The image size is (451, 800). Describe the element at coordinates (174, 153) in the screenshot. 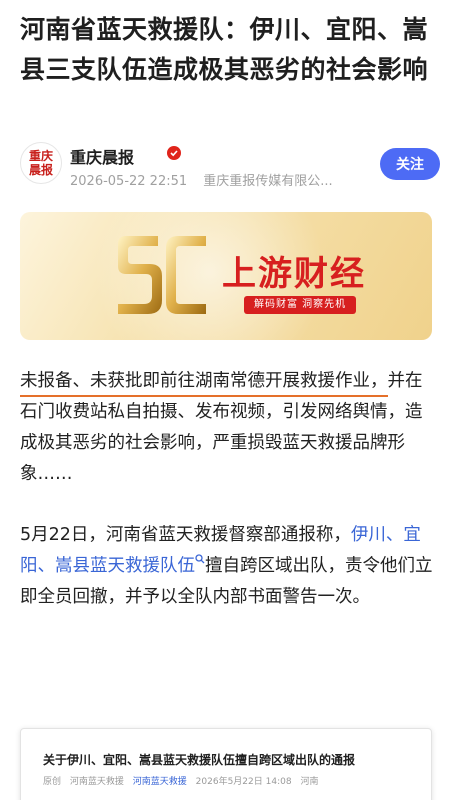

I see `verified-icon` at that location.